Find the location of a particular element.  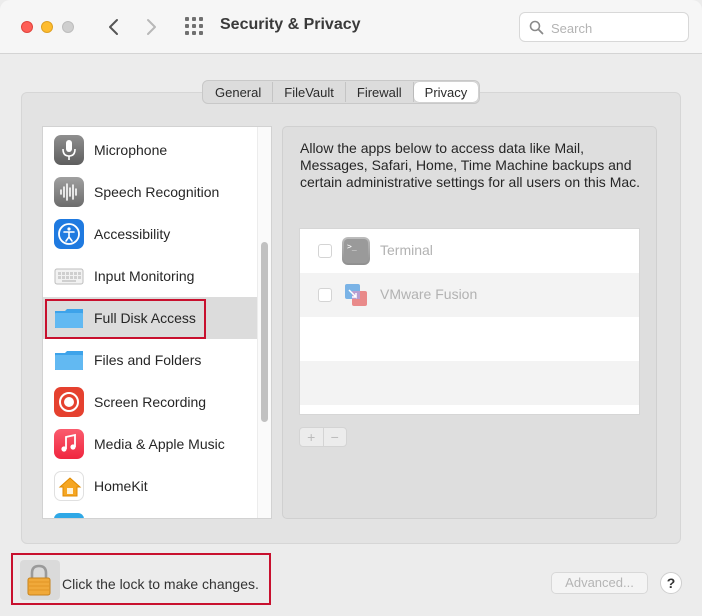

chevron-right-icon is located at coordinates (151, 27).